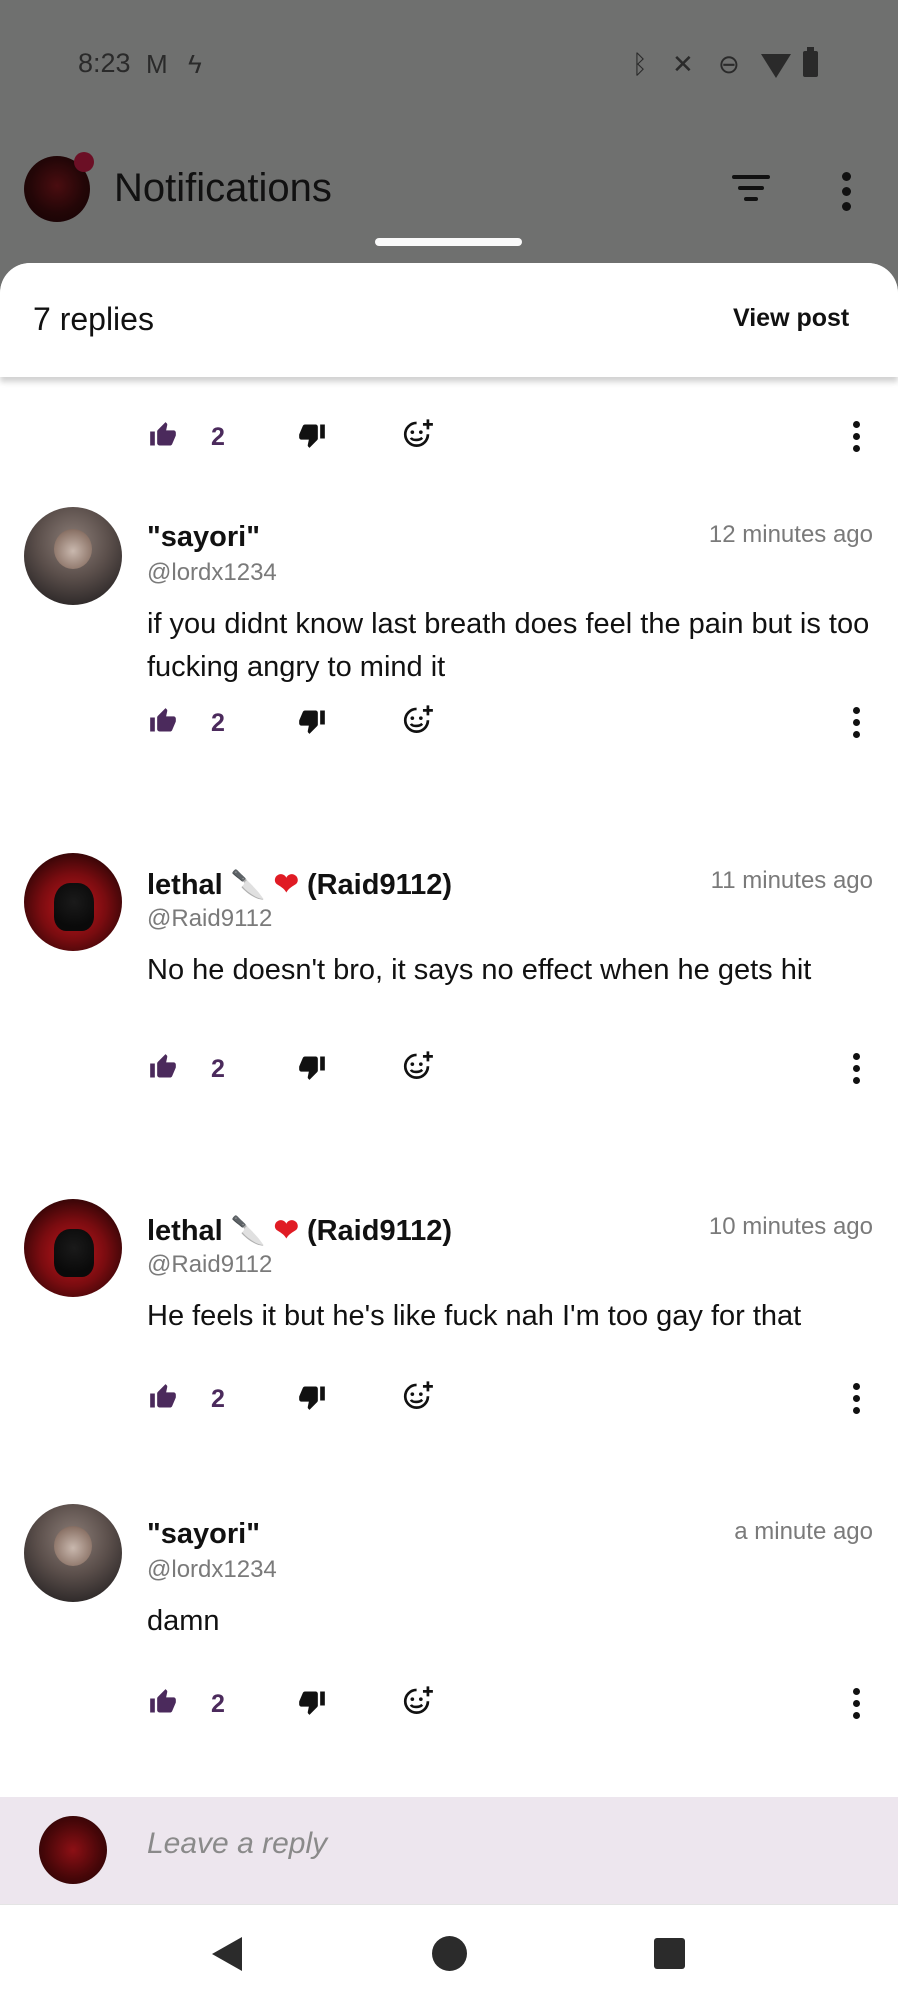  Describe the element at coordinates (776, 66) in the screenshot. I see `wifi-icon` at that location.